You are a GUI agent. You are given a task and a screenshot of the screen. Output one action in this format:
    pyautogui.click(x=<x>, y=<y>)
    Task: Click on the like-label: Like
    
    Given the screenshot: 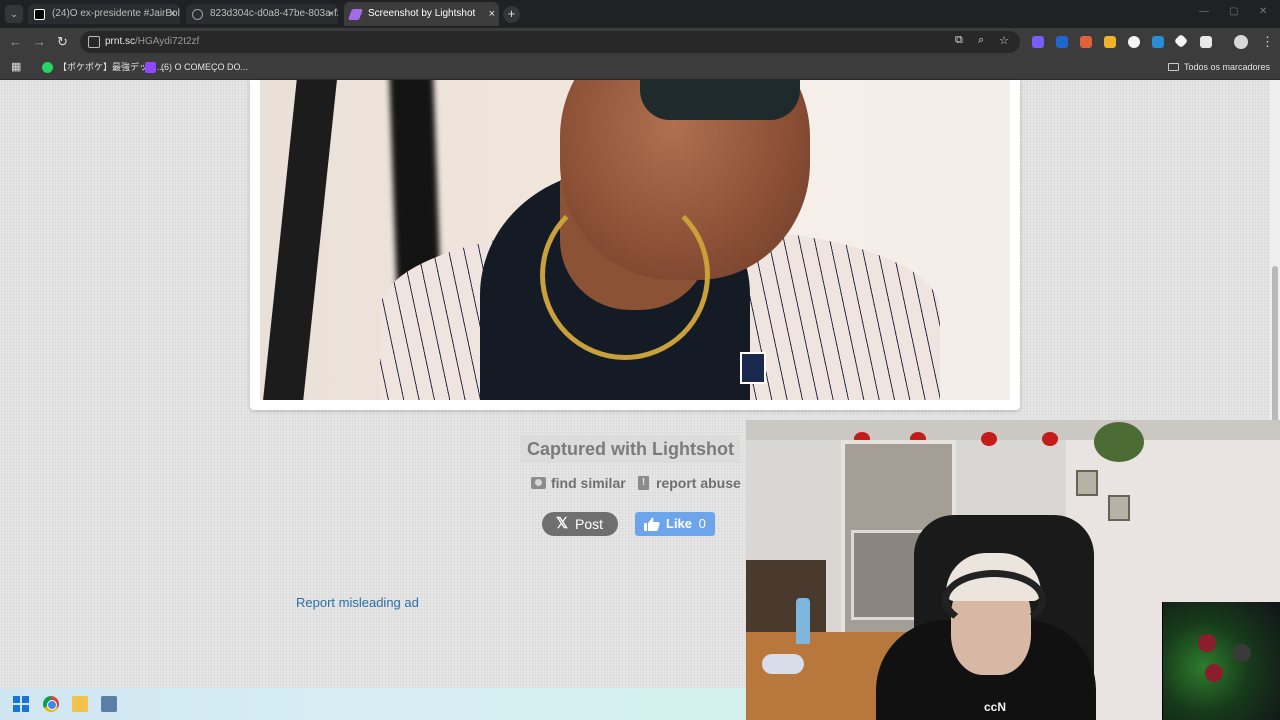 What is the action you would take?
    pyautogui.click(x=679, y=523)
    